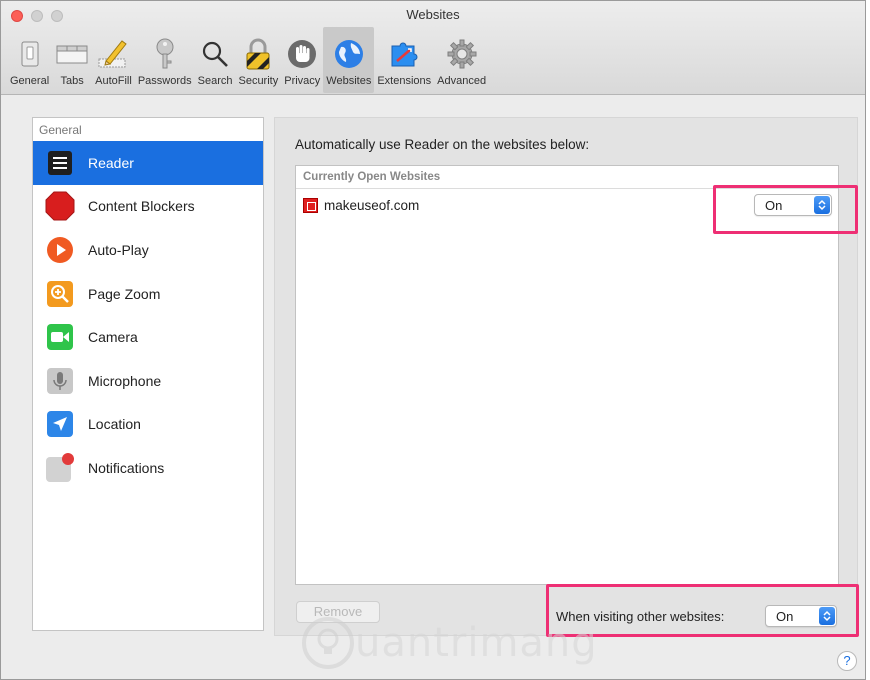 The height and width of the screenshot is (680, 870). What do you see at coordinates (349, 54) in the screenshot?
I see `globe-icon` at bounding box center [349, 54].